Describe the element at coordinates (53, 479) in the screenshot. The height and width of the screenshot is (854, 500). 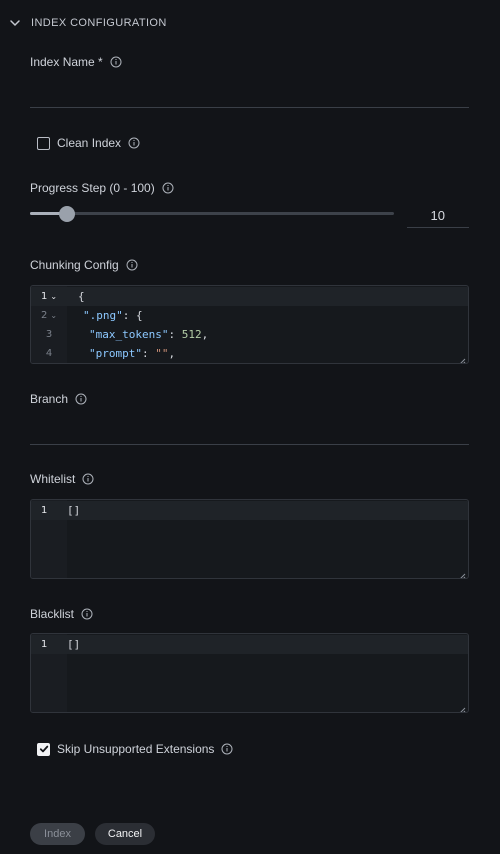
I see `whitelist-label-text: Whitelist` at that location.